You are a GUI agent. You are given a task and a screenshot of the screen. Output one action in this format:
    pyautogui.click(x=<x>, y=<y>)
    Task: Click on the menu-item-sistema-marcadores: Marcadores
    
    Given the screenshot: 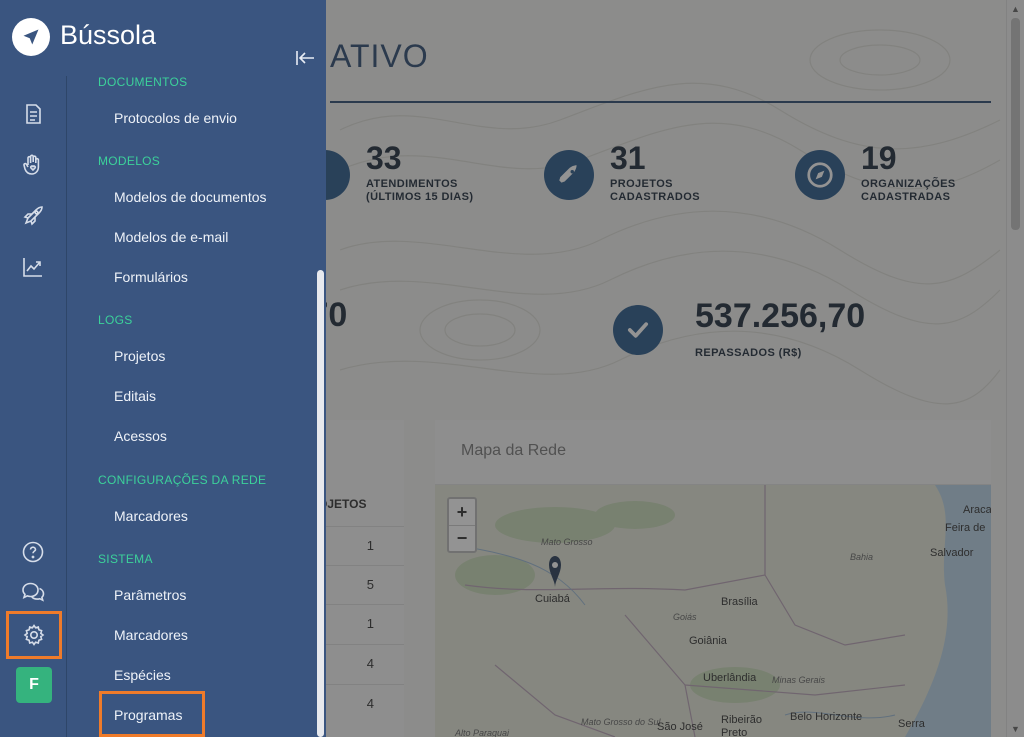 What is the action you would take?
    pyautogui.click(x=151, y=635)
    